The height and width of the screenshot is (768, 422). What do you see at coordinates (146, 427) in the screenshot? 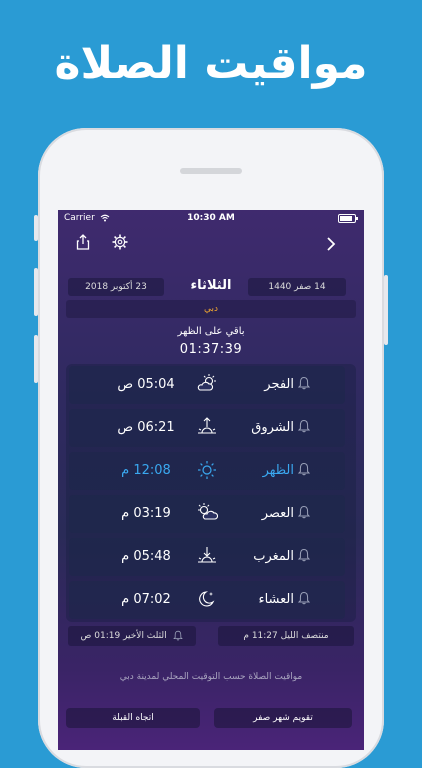
I see `prayer-time: 06:21 ص` at bounding box center [146, 427].